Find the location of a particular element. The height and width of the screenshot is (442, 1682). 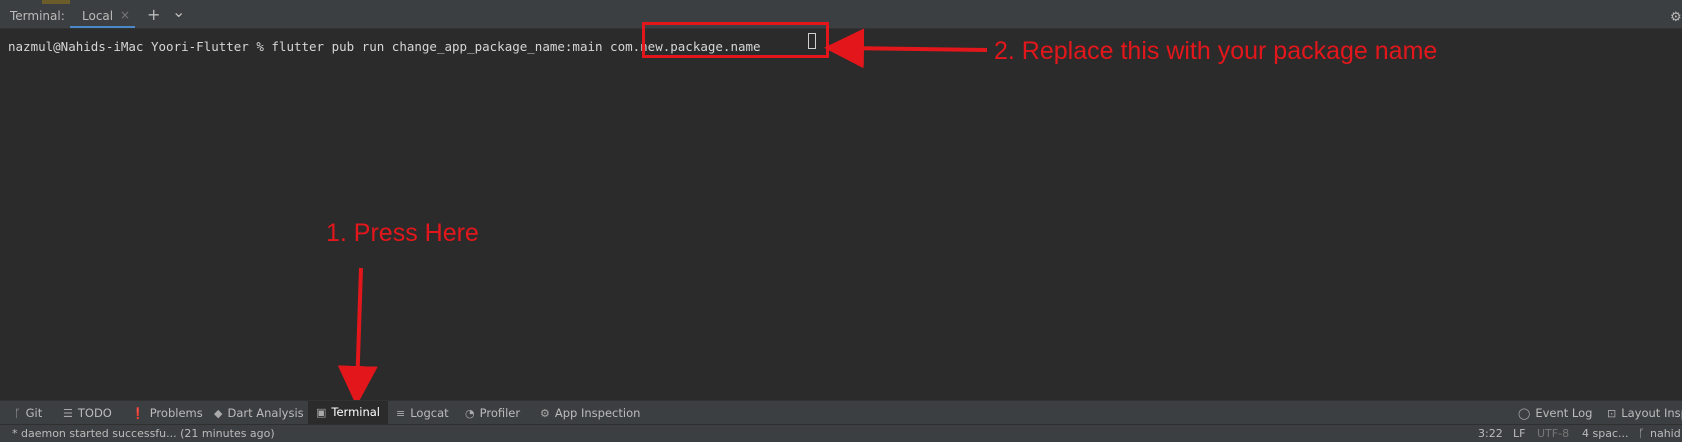

toolwindow-git: ᚴ Git is located at coordinates (28, 413).